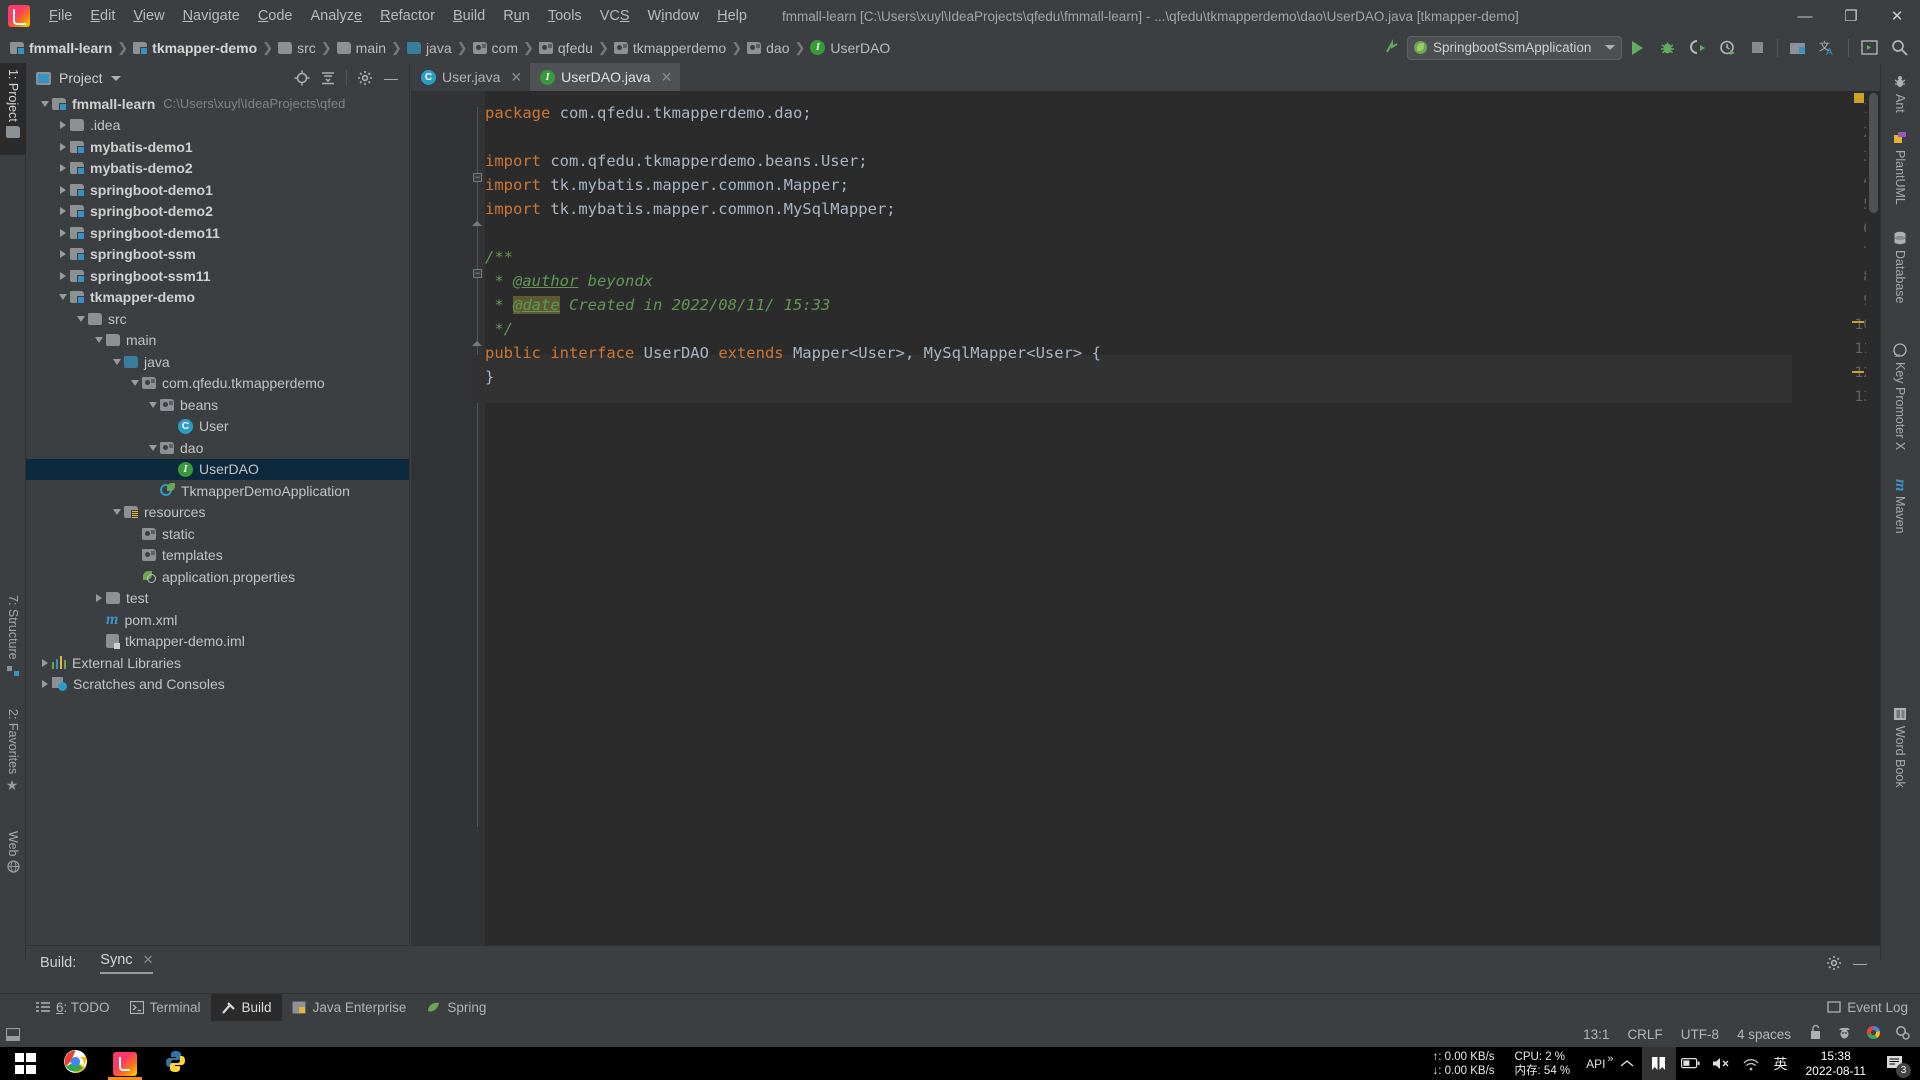 The width and height of the screenshot is (1920, 1080). What do you see at coordinates (469, 16) in the screenshot?
I see `menu-item-build: Build` at bounding box center [469, 16].